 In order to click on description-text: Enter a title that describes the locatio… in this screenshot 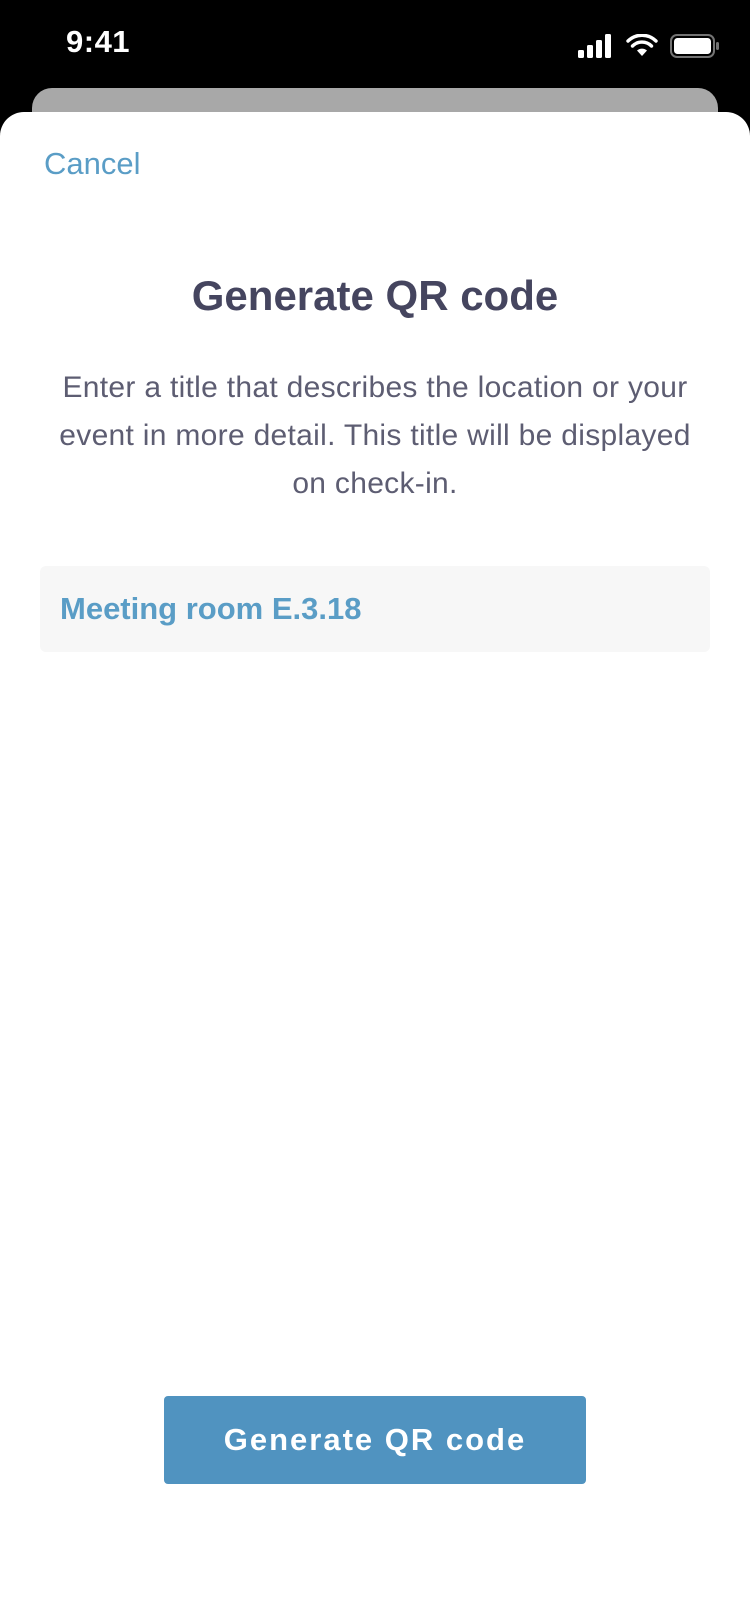, I will do `click(375, 435)`.